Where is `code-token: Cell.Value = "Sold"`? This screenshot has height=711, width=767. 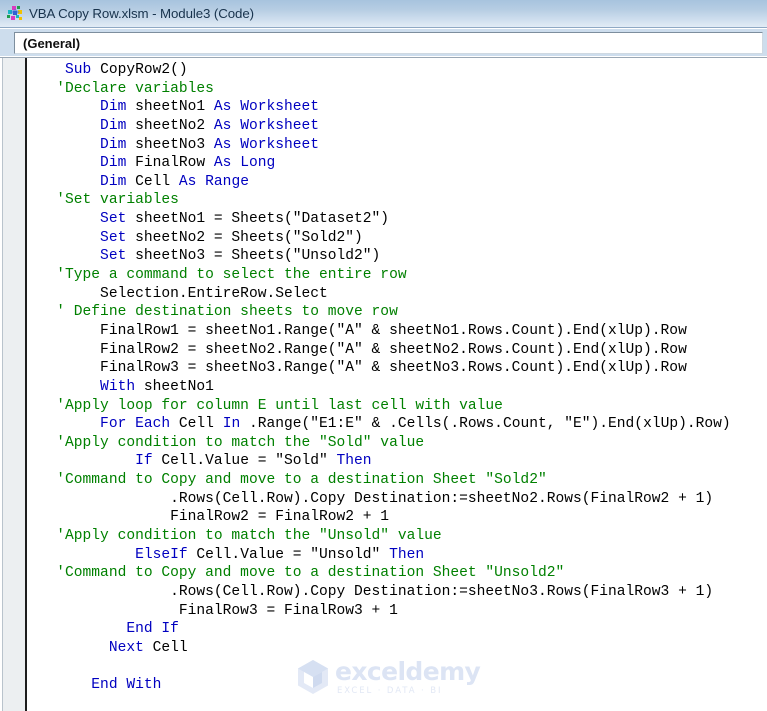 code-token: Cell.Value = "Sold" is located at coordinates (249, 461).